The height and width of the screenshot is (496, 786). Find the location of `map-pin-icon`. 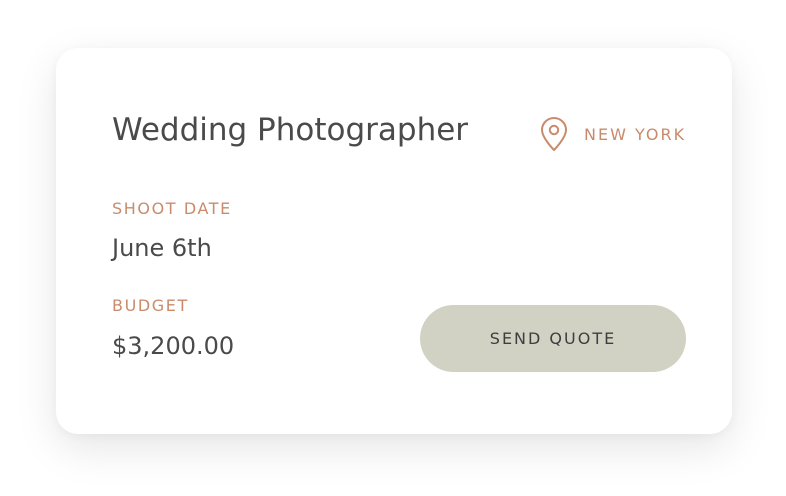

map-pin-icon is located at coordinates (554, 134).